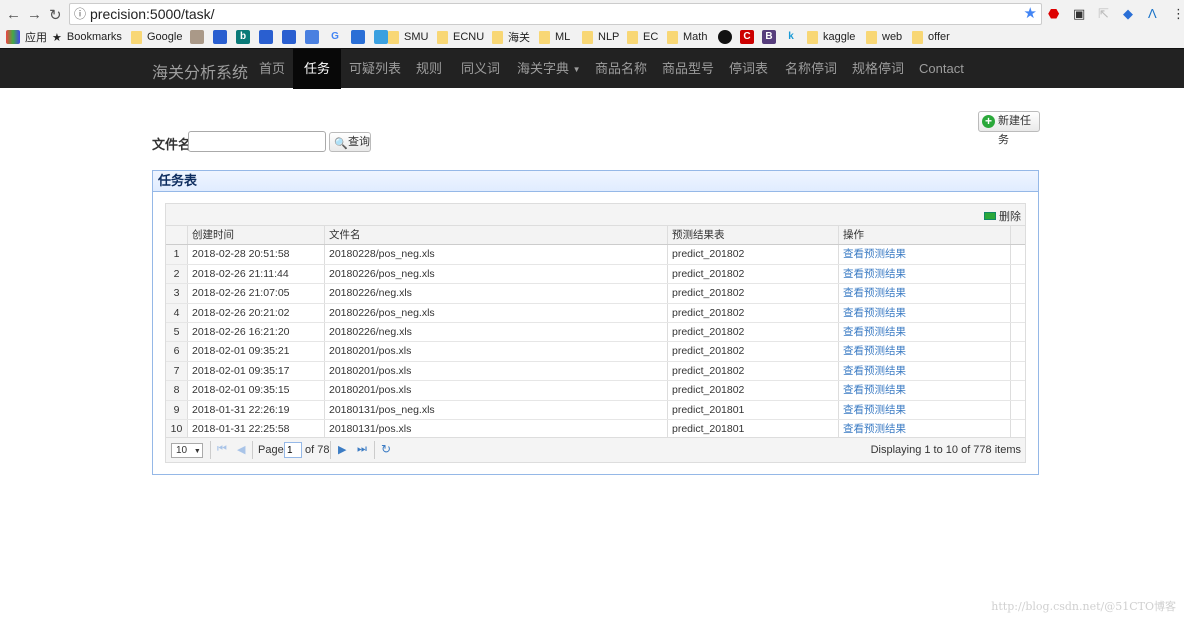  What do you see at coordinates (187, 450) in the screenshot?
I see `page-size-select: 10 ▼` at bounding box center [187, 450].